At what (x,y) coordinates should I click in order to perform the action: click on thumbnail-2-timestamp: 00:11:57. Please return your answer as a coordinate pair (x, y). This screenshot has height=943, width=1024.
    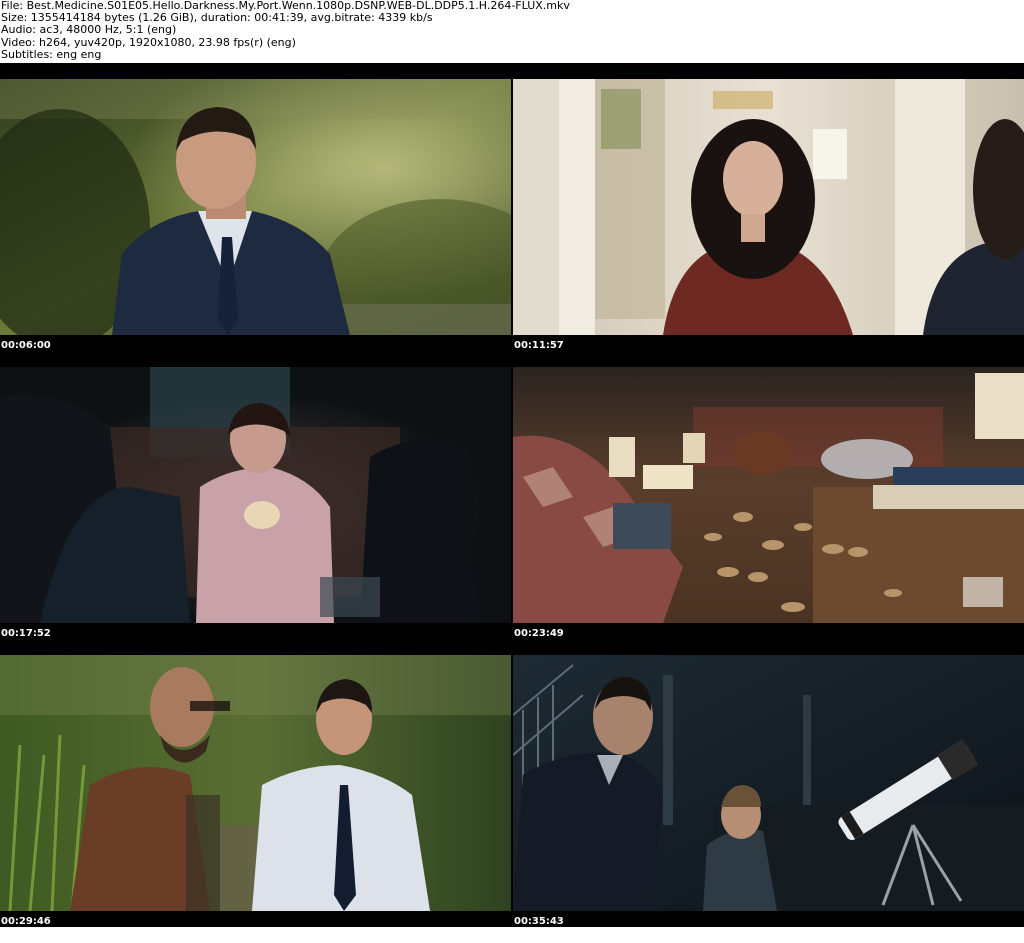
    Looking at the image, I should click on (539, 345).